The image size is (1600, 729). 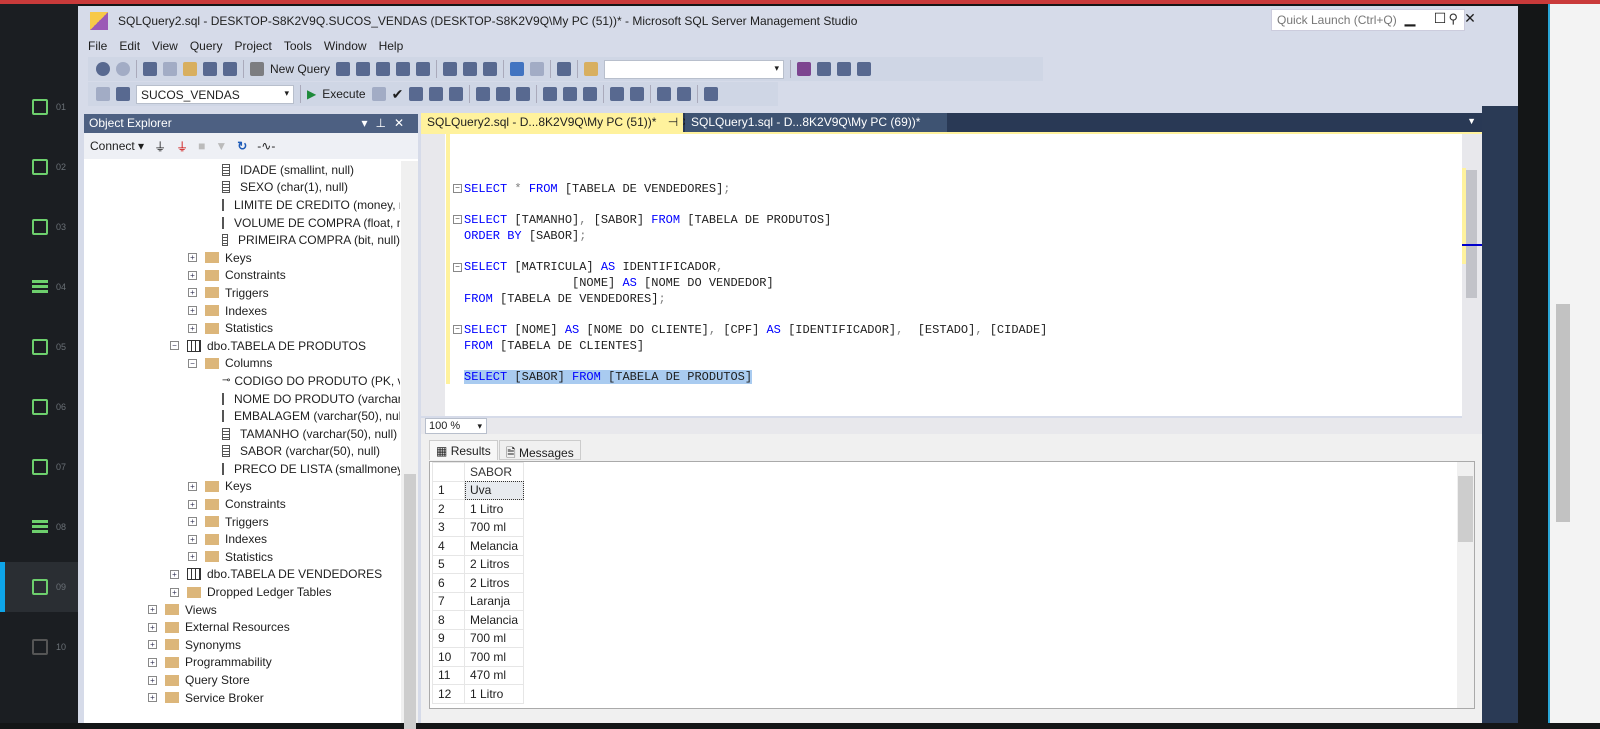 What do you see at coordinates (590, 94) in the screenshot?
I see `results-to-file-icon` at bounding box center [590, 94].